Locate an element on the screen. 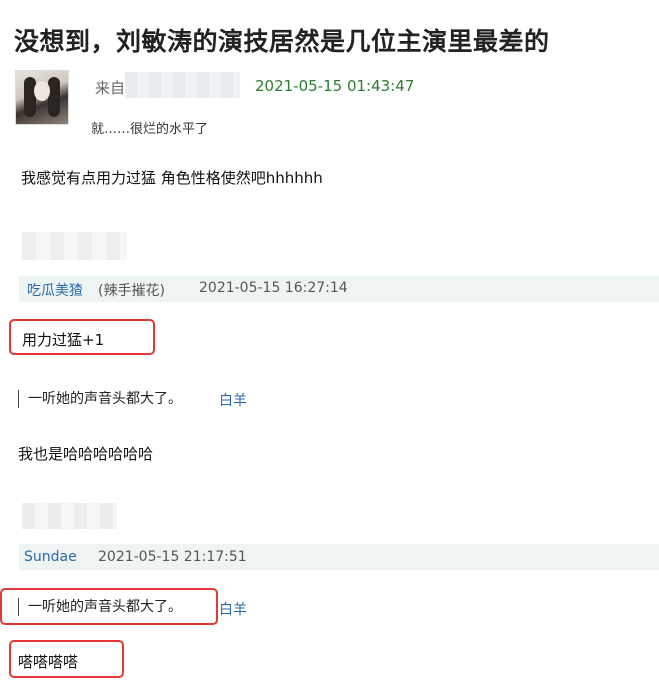 Image resolution: width=659 pixels, height=684 pixels. redacted-source is located at coordinates (182, 85).